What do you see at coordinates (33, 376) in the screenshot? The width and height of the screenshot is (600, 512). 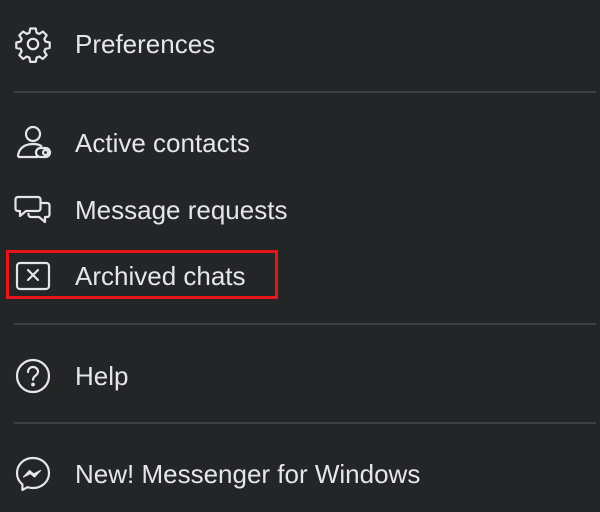 I see `question-circle-icon` at bounding box center [33, 376].